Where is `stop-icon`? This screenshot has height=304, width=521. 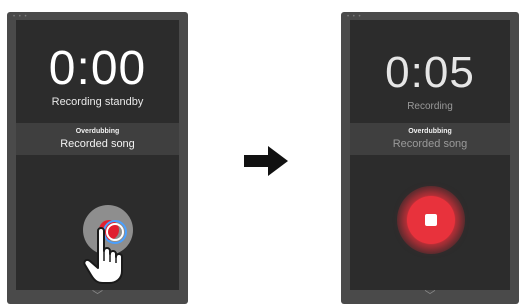
stop-icon is located at coordinates (431, 220).